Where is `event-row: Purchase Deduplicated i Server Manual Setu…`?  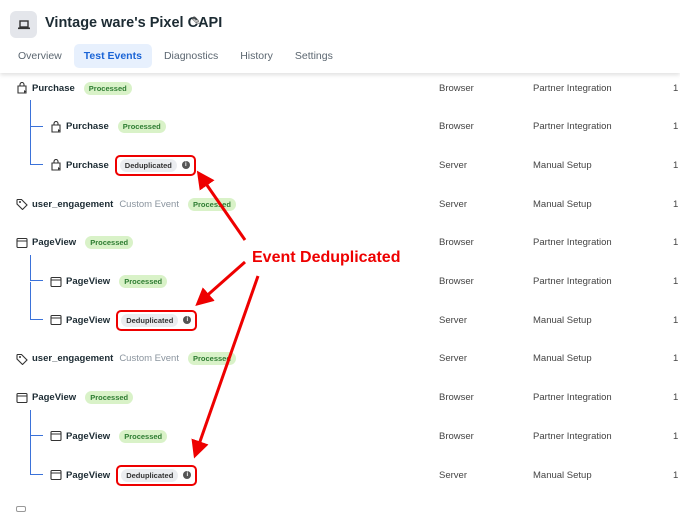
event-row: Purchase Deduplicated i Server Manual Setu… is located at coordinates (340, 165).